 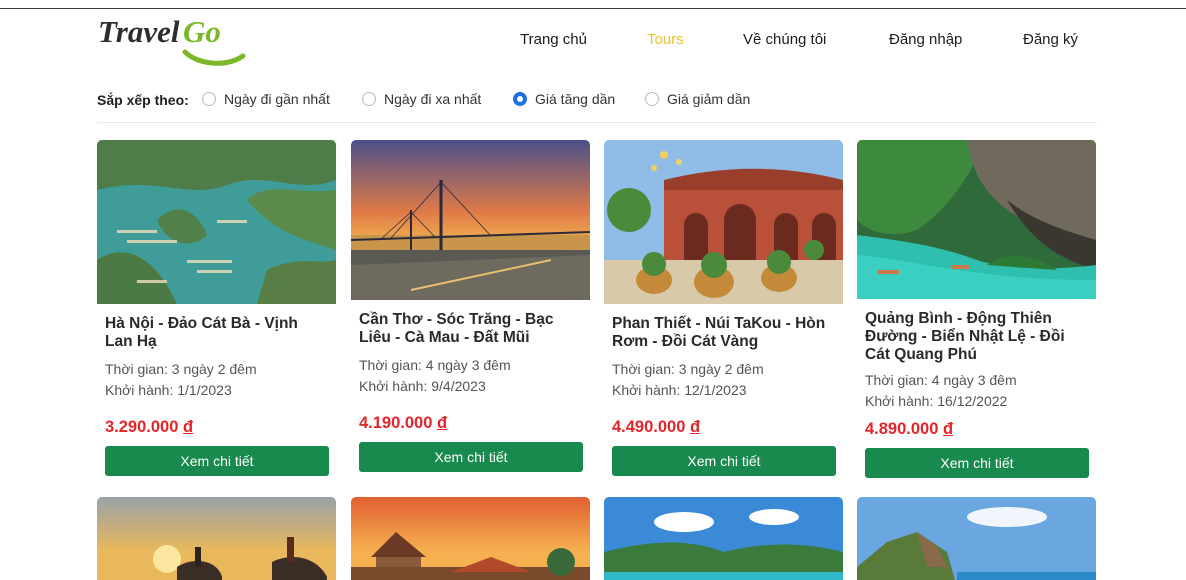 What do you see at coordinates (575, 99) in the screenshot?
I see `sort-option-label: Giá tăng dần` at bounding box center [575, 99].